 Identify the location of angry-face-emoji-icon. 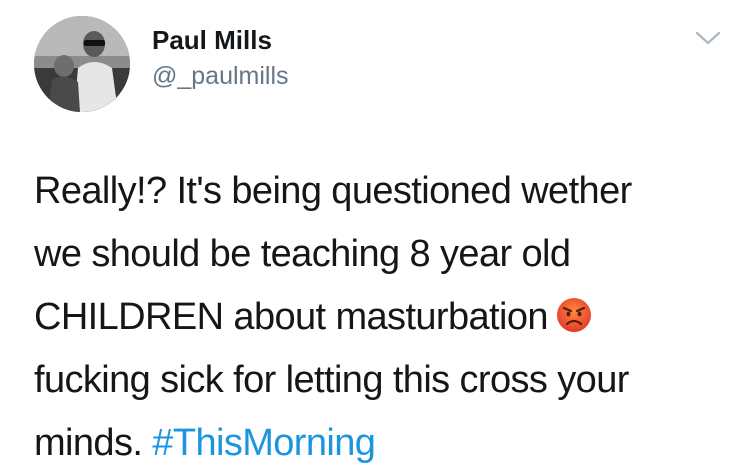
(574, 315).